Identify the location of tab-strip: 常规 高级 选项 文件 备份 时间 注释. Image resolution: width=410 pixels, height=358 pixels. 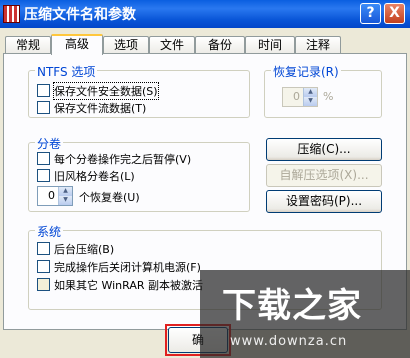
(205, 44).